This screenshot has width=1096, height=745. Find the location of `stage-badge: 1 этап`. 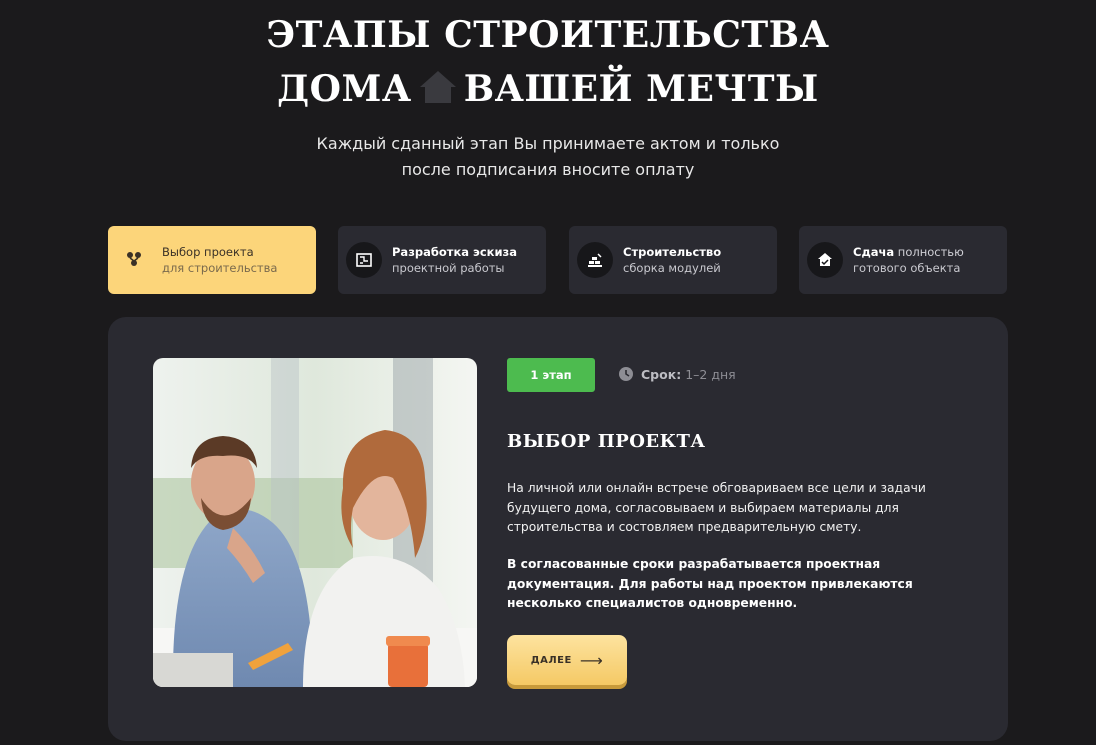

stage-badge: 1 этап is located at coordinates (551, 375).